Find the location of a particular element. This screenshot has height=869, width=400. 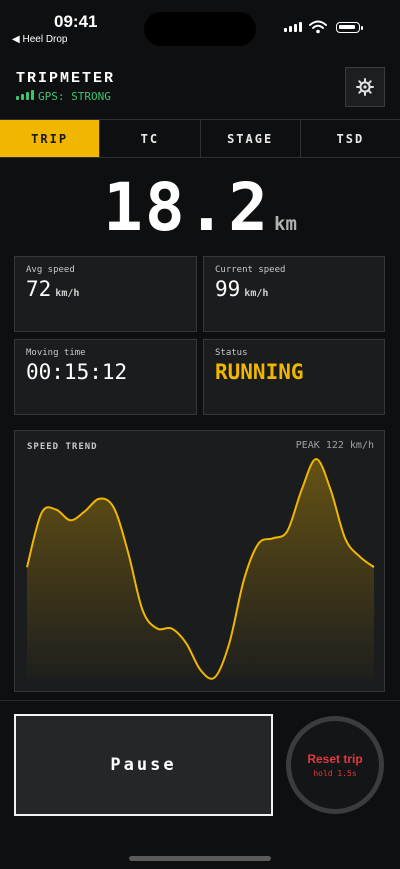

mode-tabs: TRIP TC STAGE TSD is located at coordinates (200, 138).